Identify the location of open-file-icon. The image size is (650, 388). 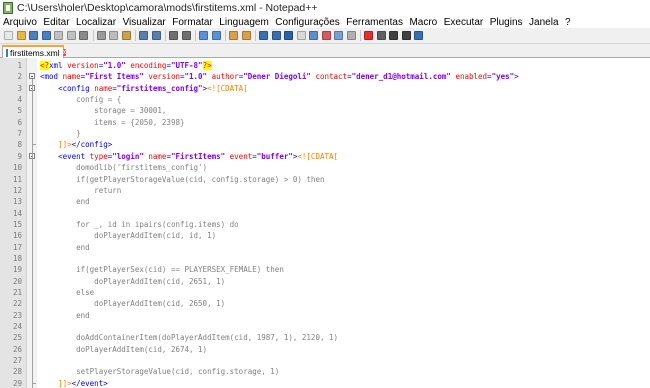
(21, 35).